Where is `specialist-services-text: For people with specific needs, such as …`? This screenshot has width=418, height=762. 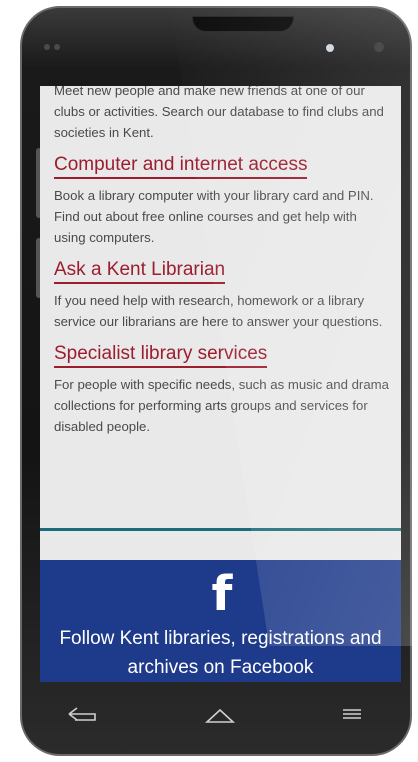 specialist-services-text: For people with specific needs, such as … is located at coordinates (221, 405).